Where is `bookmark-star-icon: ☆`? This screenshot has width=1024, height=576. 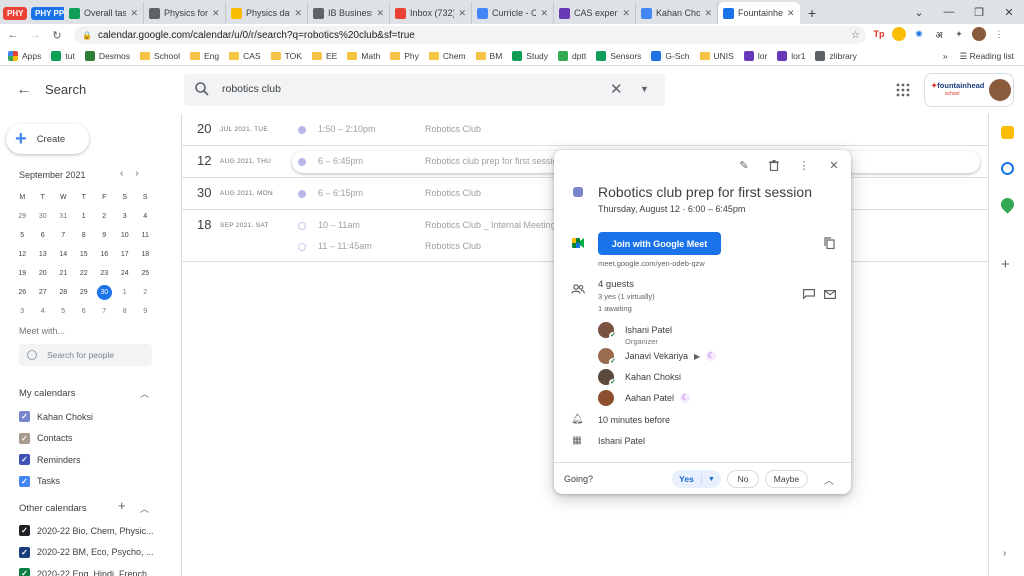
bookmark-star-icon: ☆ is located at coordinates (855, 35).